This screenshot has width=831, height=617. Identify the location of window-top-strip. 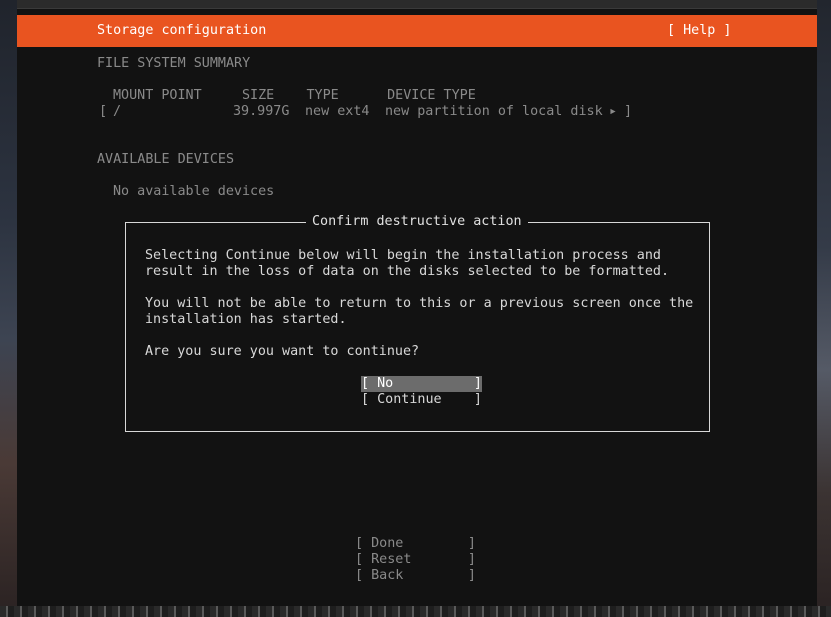
(417, 4).